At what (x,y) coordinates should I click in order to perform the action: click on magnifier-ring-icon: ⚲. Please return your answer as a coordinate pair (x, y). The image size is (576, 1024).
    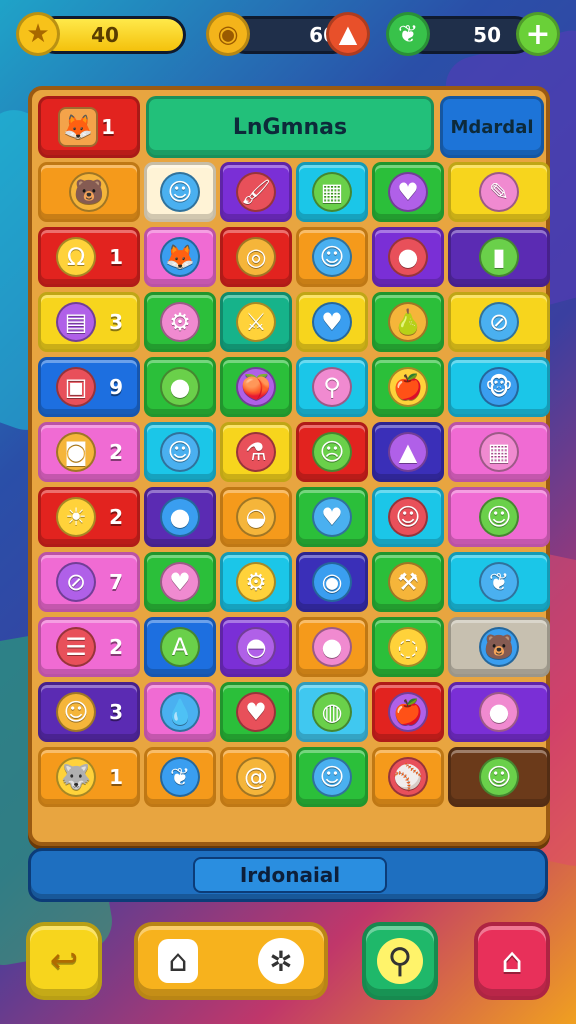
    Looking at the image, I should click on (332, 387).